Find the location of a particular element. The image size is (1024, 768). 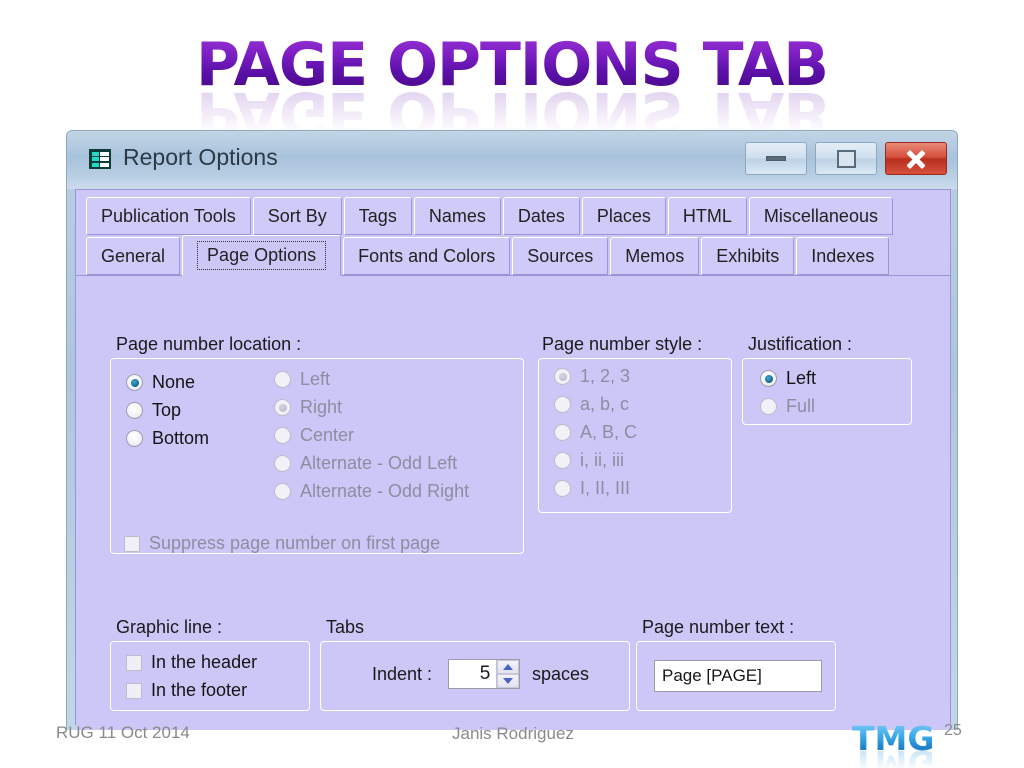

radio-justification-full: Full is located at coordinates (787, 406).